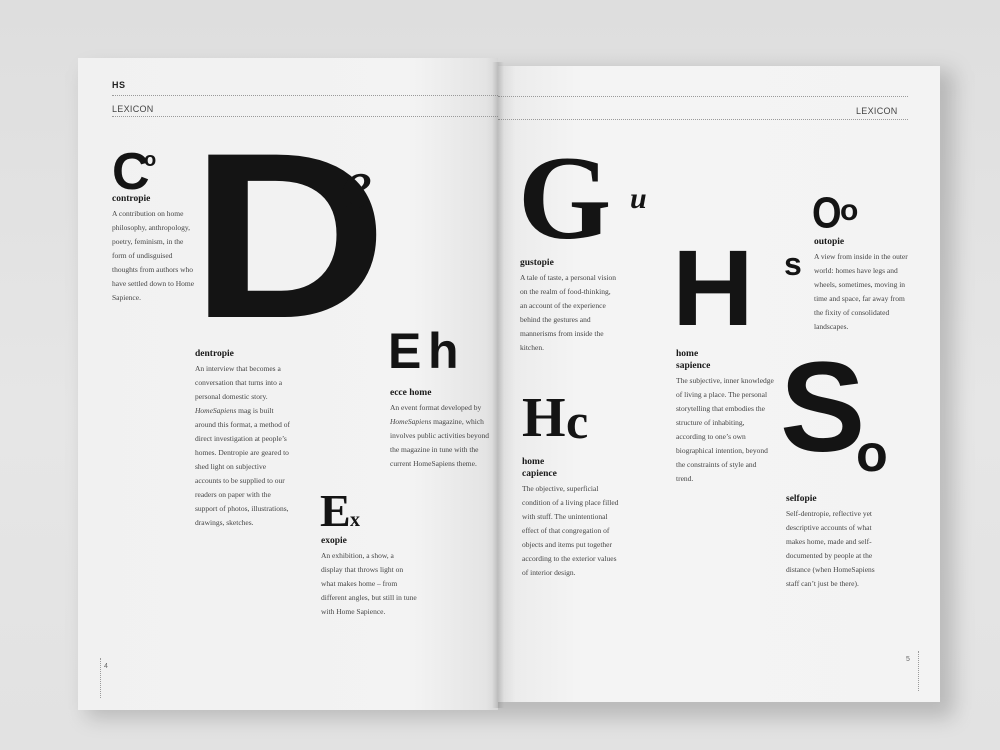 The image size is (1000, 750). What do you see at coordinates (436, 407) in the screenshot?
I see `desc-ecce-home-part-a: An event format developed by` at bounding box center [436, 407].